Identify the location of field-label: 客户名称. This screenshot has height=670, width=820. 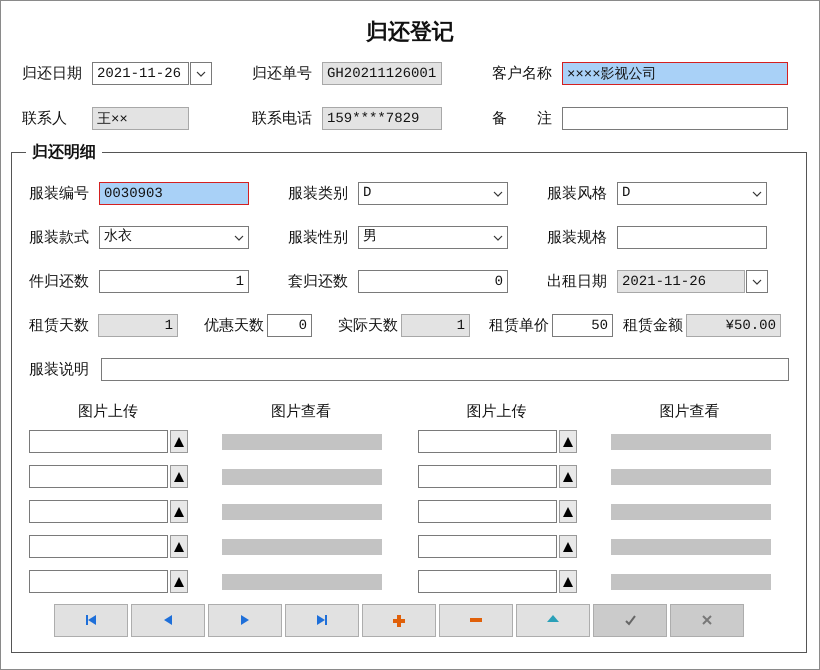
(522, 73).